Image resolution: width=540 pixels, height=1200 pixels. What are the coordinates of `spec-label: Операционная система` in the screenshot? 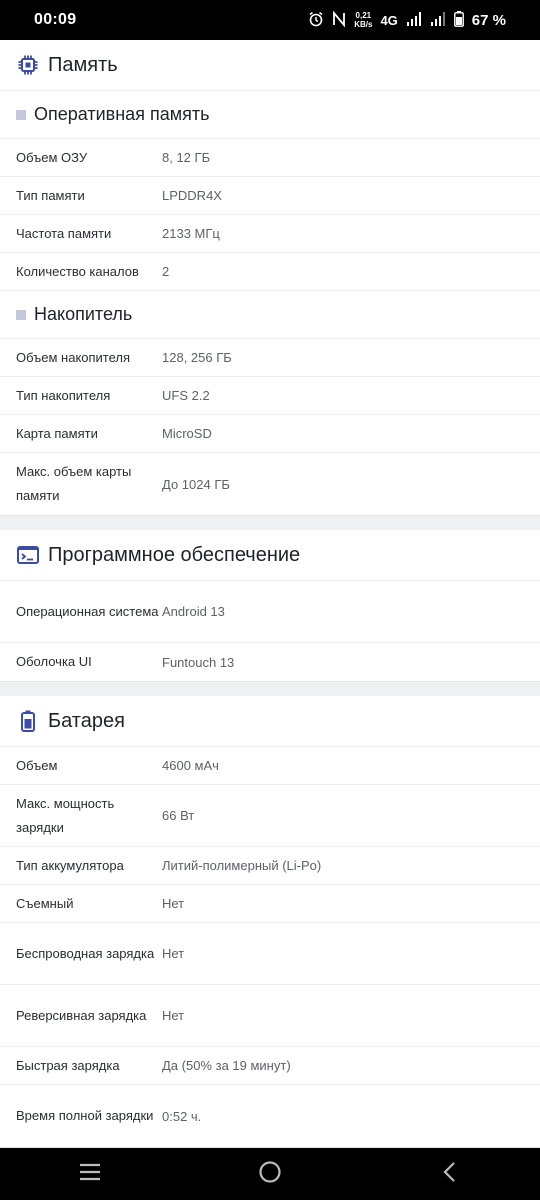 It's located at (87, 611).